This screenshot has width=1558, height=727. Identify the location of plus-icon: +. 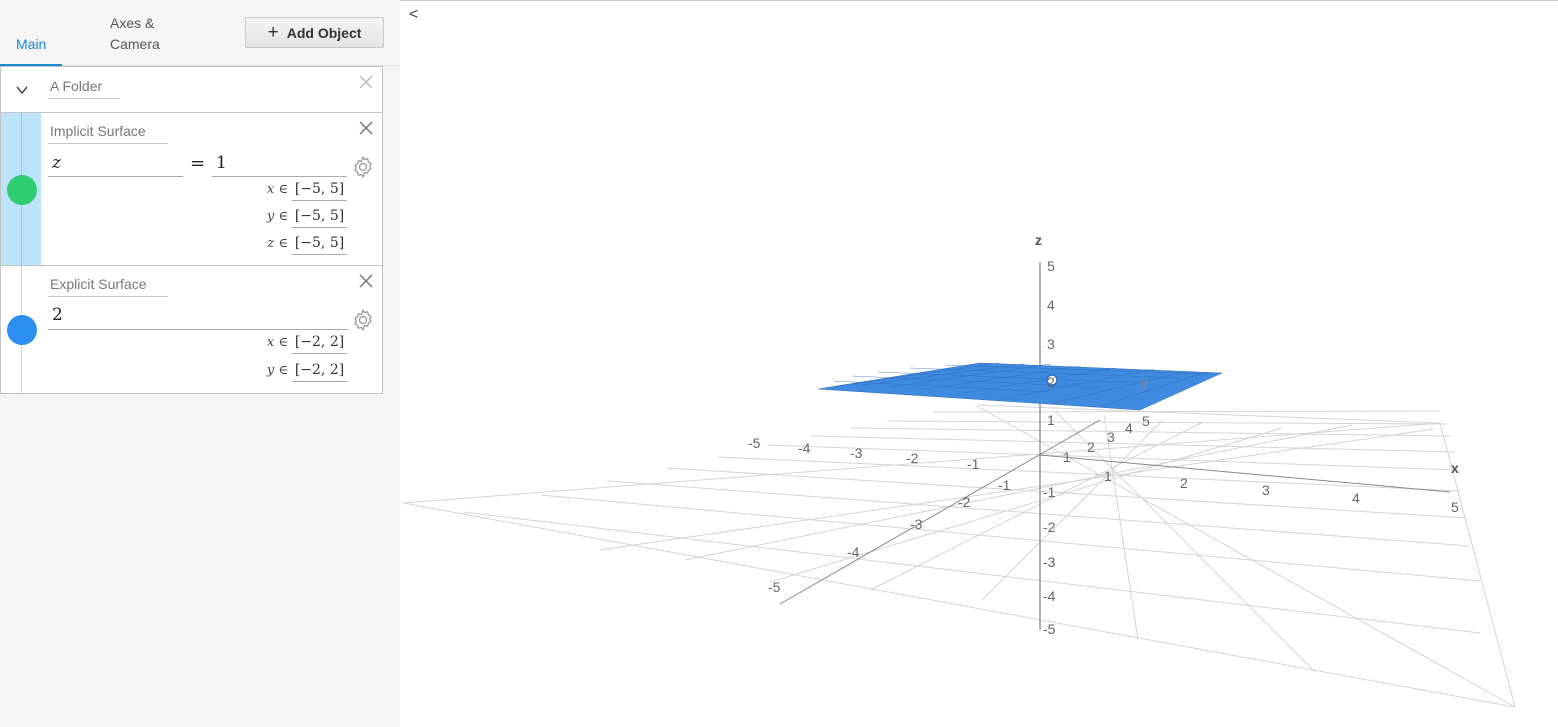
(273, 32).